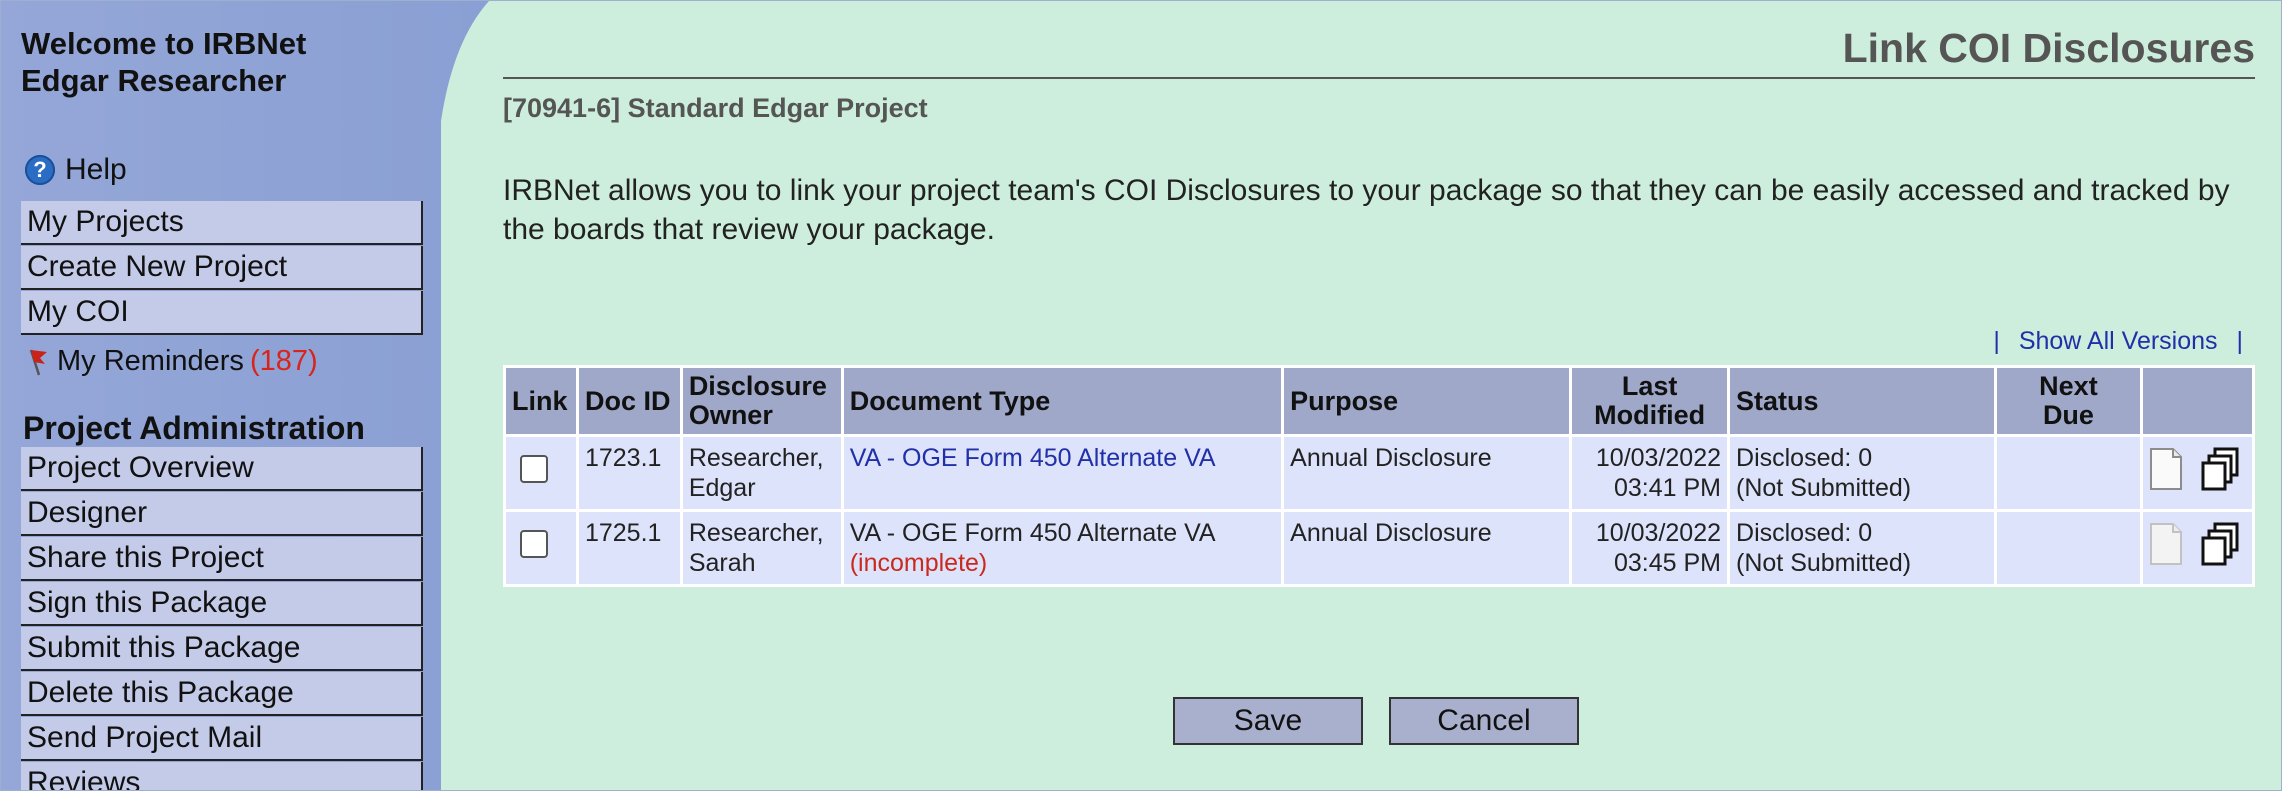 This screenshot has width=2282, height=791. What do you see at coordinates (96, 169) in the screenshot?
I see `help-label: Help` at bounding box center [96, 169].